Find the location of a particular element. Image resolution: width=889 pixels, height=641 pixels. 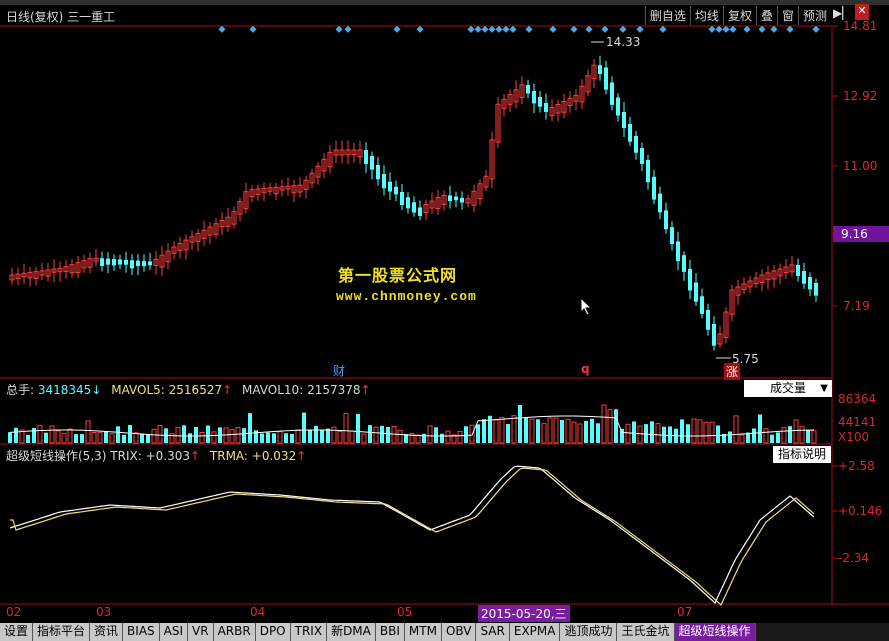

tab-8: TRIX is located at coordinates (309, 632).